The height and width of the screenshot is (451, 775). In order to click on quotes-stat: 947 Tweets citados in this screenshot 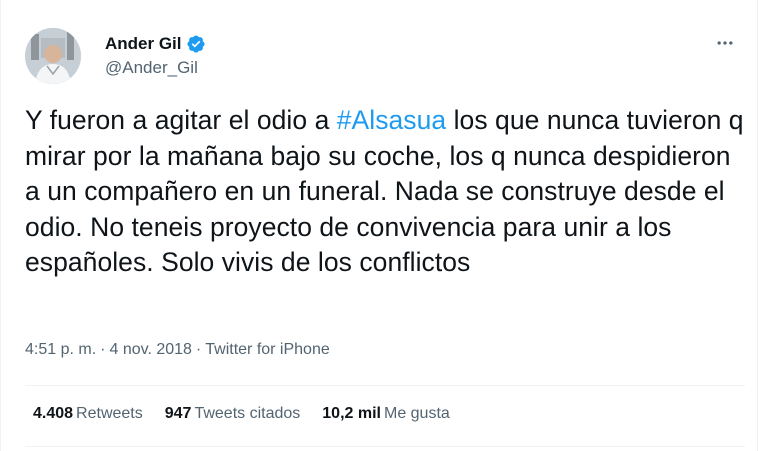, I will do `click(233, 414)`.